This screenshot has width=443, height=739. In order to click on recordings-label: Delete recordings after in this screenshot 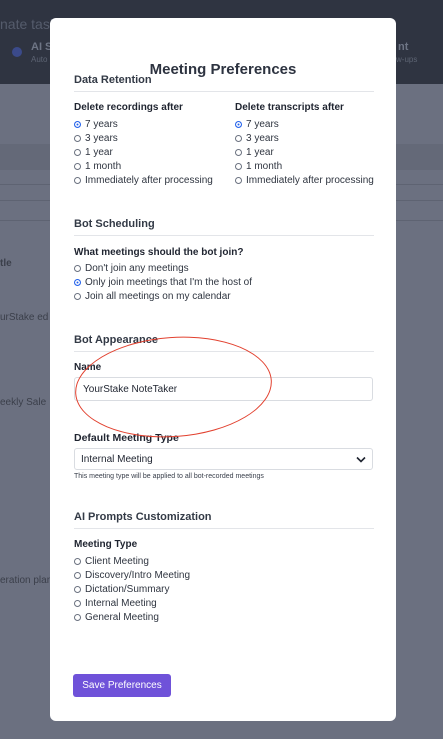, I will do `click(128, 107)`.